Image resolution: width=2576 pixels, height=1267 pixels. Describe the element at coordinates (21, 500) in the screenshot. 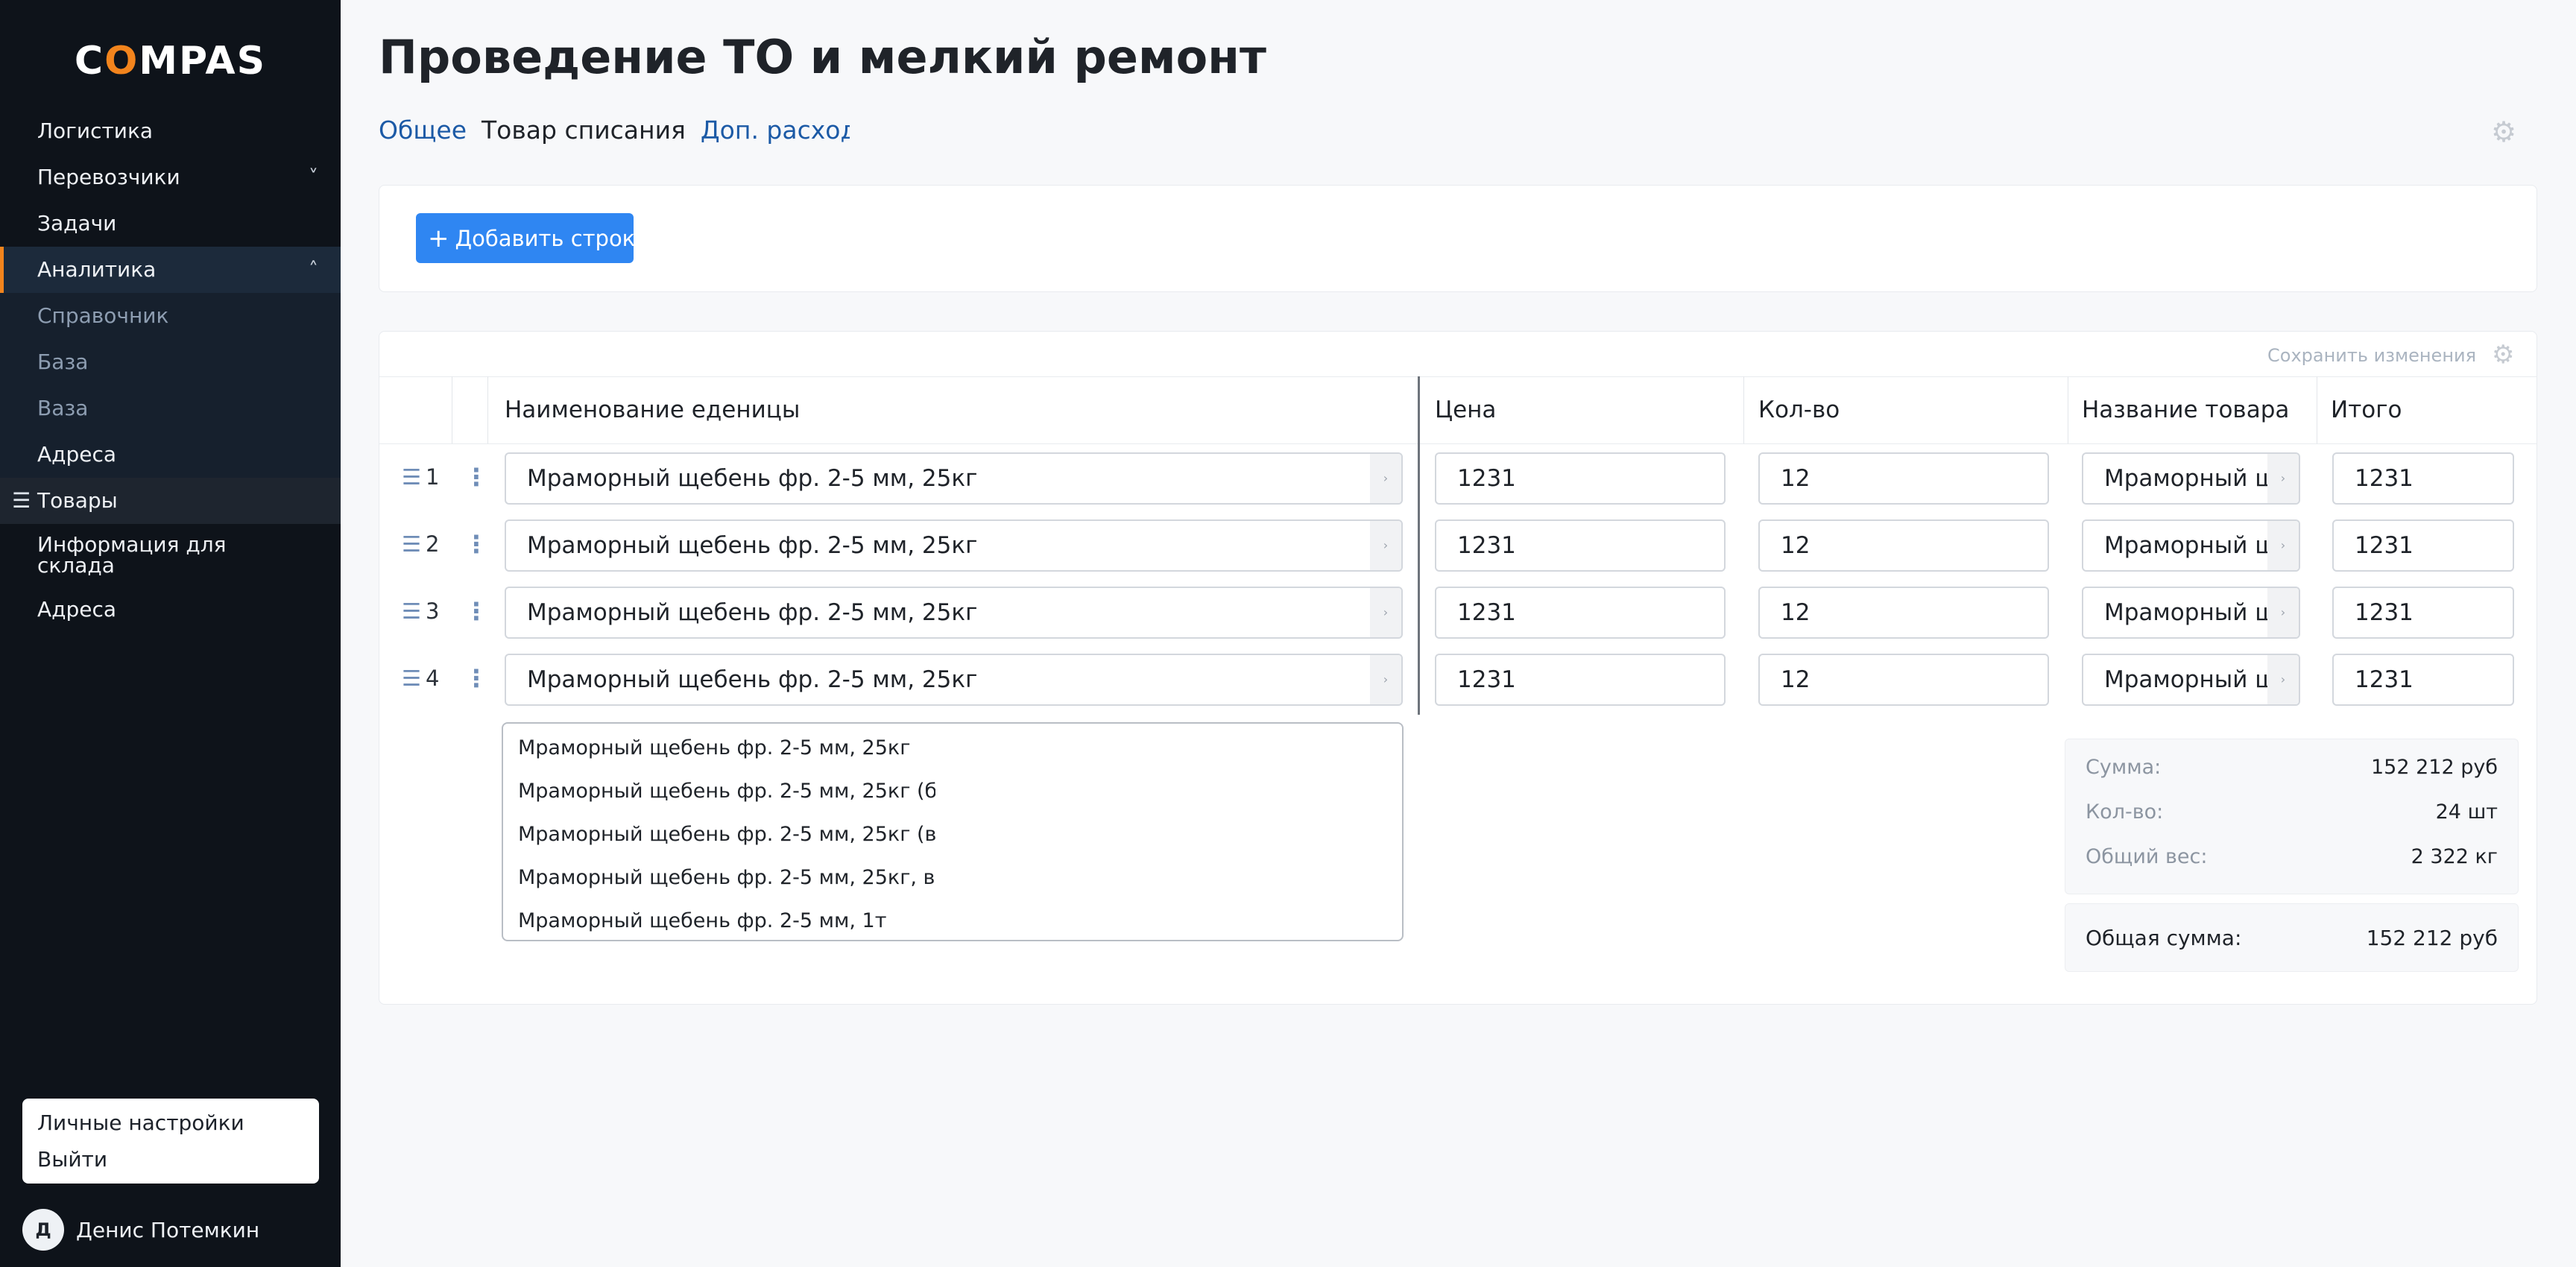

I see `menu-icon: ☰` at that location.